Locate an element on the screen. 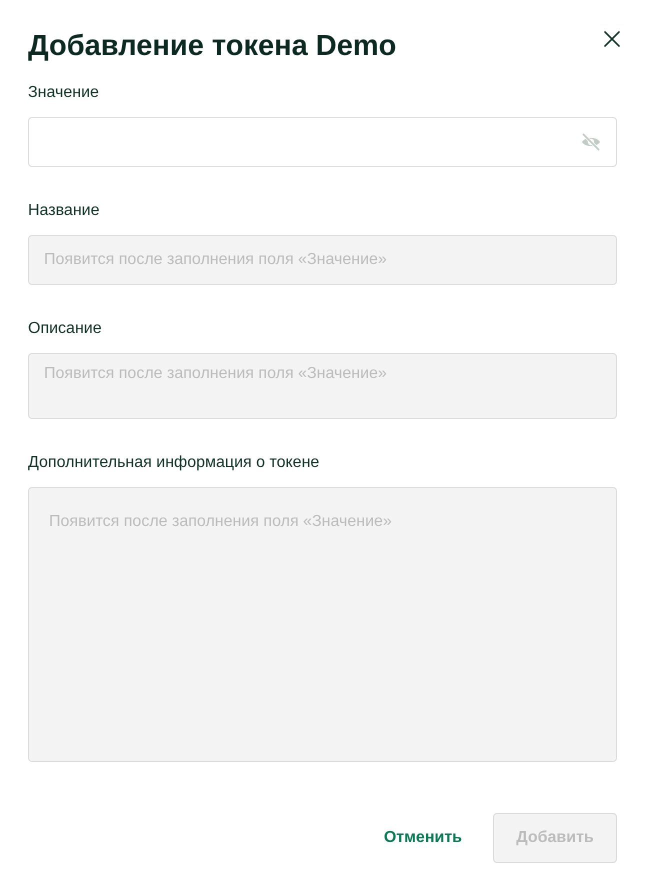 The height and width of the screenshot is (883, 647). cancel-button: Отменить is located at coordinates (423, 838).